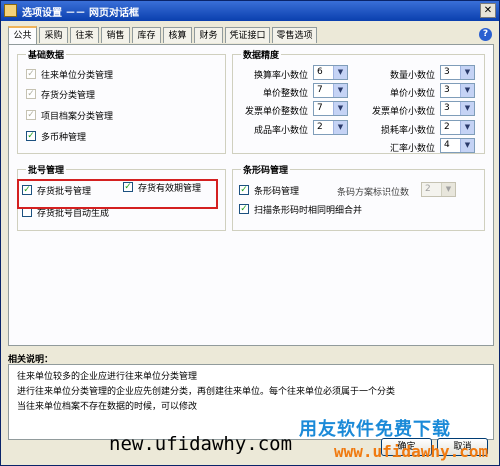 The image size is (500, 466). Describe the element at coordinates (201, 444) in the screenshot. I see `watermark-url-main: new.ufidawhy.com` at that location.